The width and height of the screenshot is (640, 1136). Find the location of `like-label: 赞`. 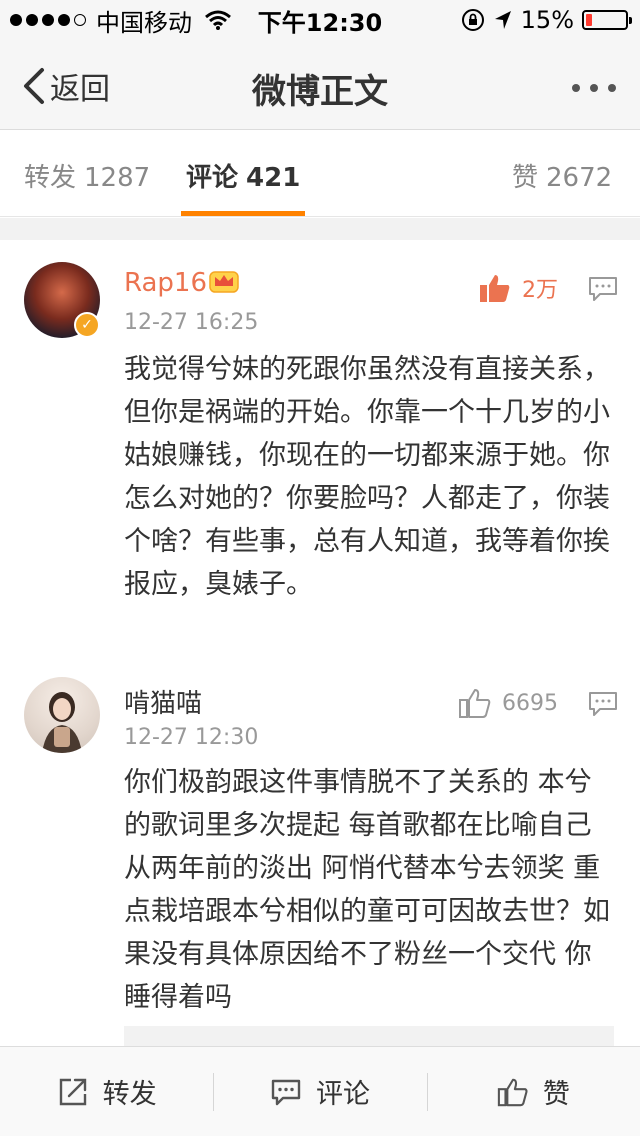

like-label: 赞 is located at coordinates (556, 1094).